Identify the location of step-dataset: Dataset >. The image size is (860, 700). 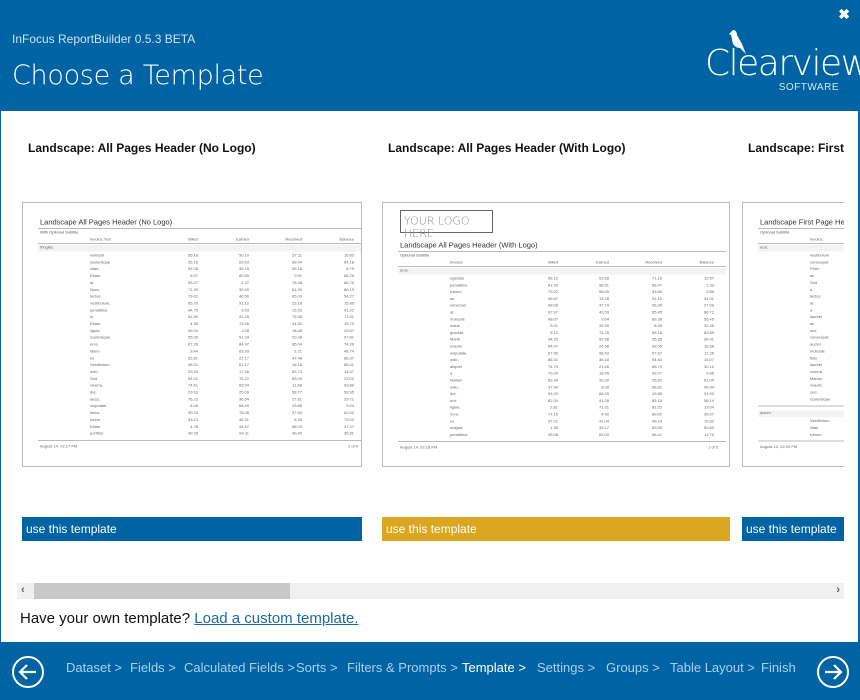
(94, 667).